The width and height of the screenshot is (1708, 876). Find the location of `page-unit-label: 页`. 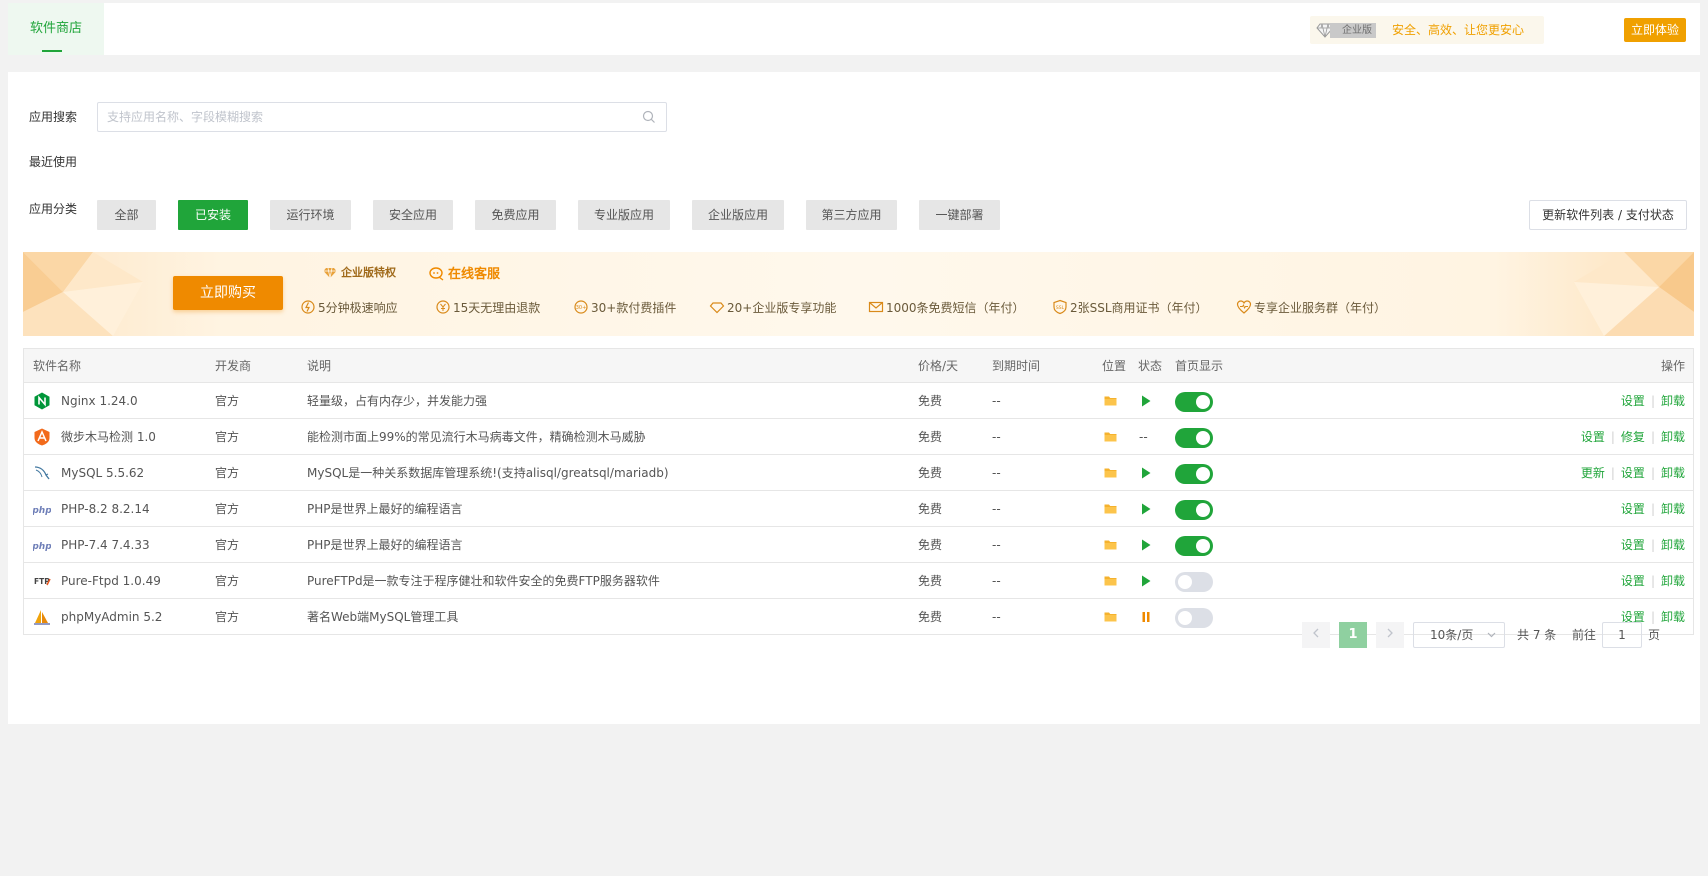

page-unit-label: 页 is located at coordinates (1654, 635).